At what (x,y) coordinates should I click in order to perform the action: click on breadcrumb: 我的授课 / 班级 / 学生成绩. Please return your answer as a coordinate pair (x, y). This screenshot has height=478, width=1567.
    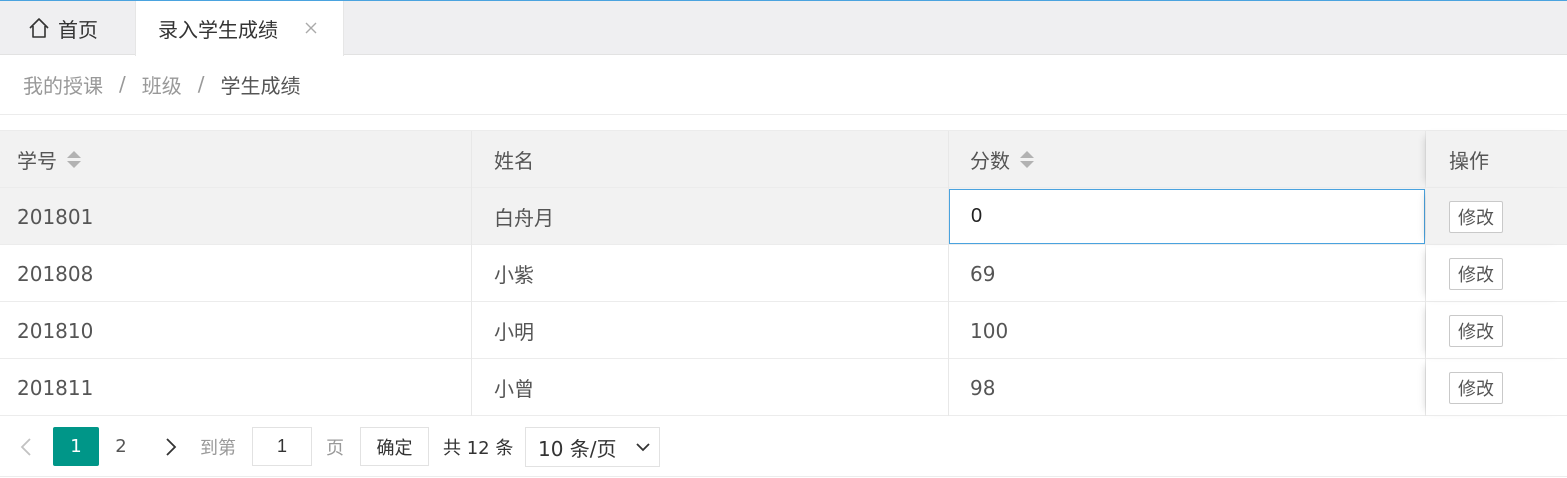
    Looking at the image, I should click on (162, 84).